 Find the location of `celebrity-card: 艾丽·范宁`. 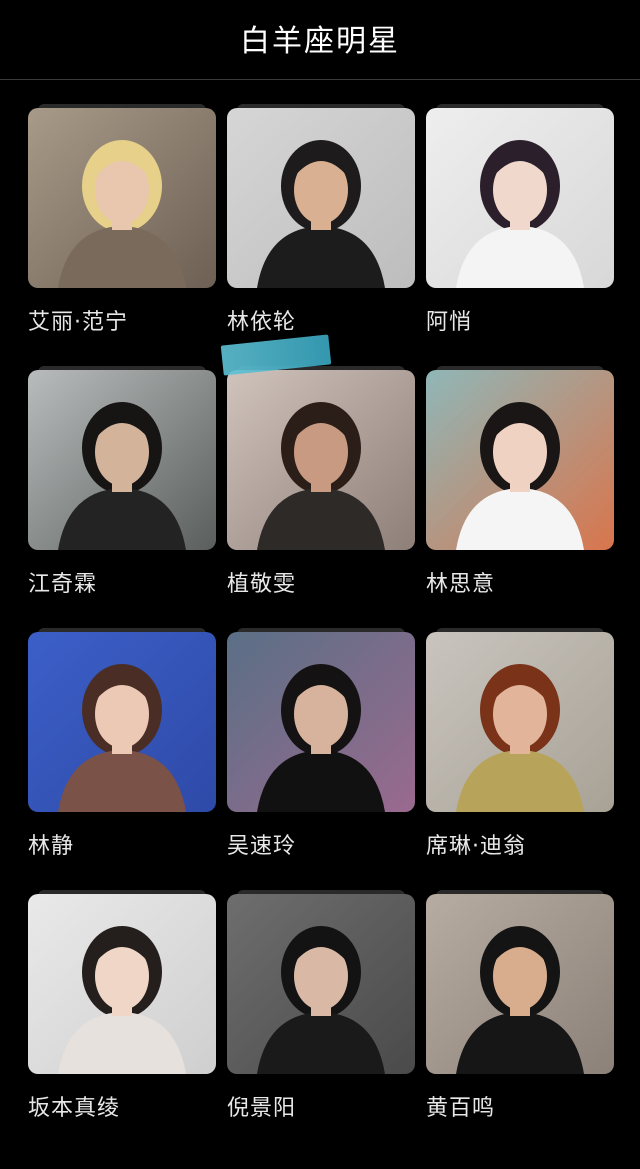

celebrity-card: 艾丽·范宁 is located at coordinates (122, 224).